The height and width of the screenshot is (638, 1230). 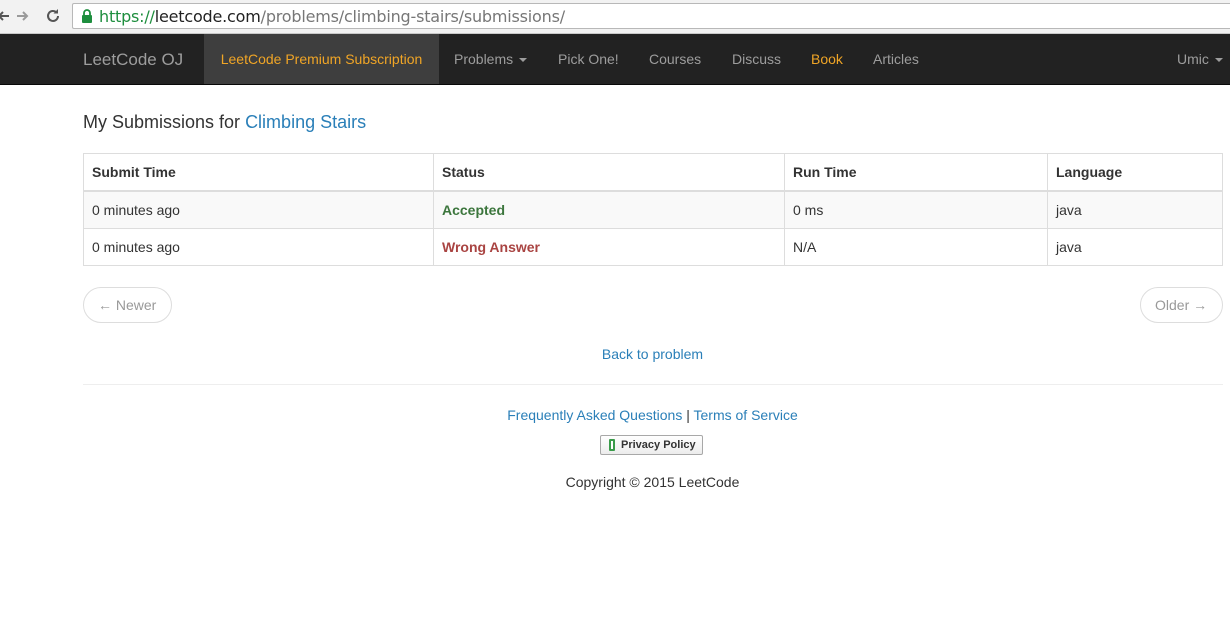 What do you see at coordinates (653, 384) in the screenshot?
I see `footer-divider` at bounding box center [653, 384].